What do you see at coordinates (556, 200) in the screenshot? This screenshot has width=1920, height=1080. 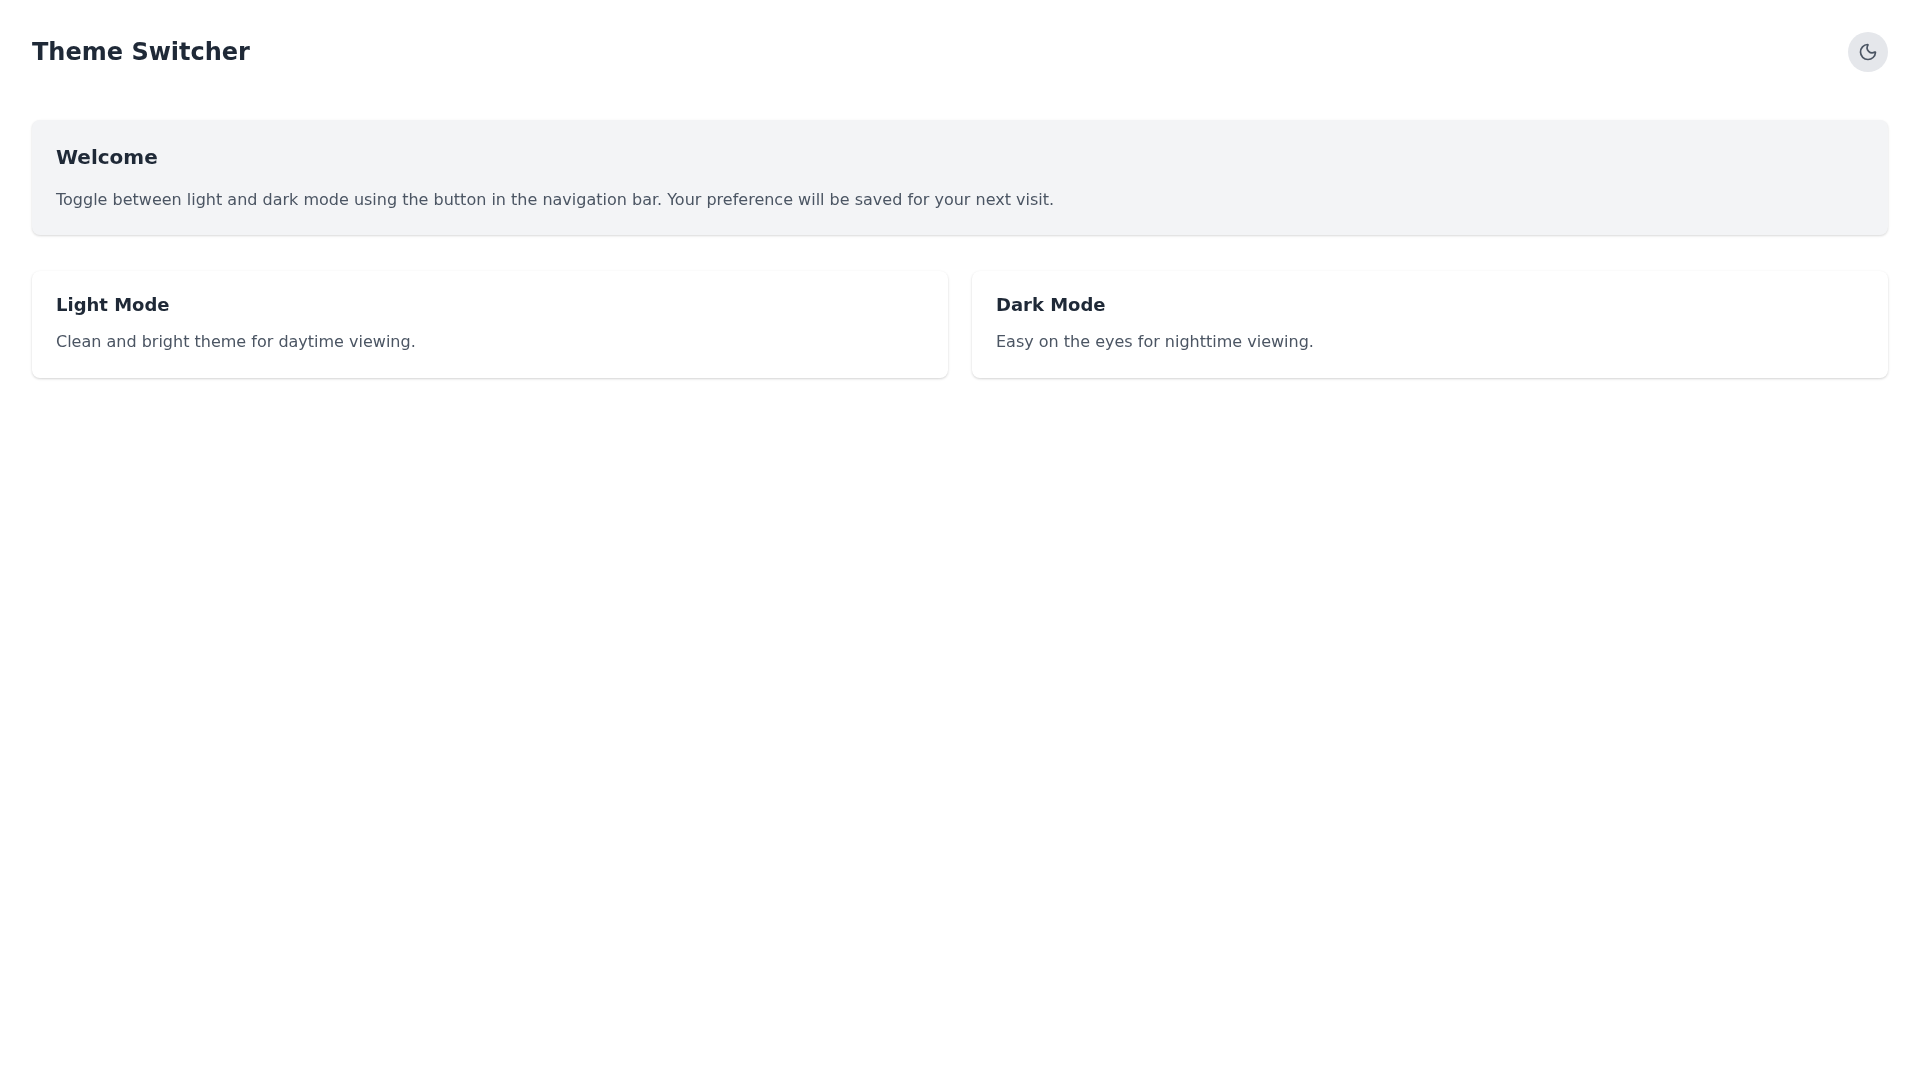 I see `welcome-text: Toggle between light and dark mode using the button in the navigation bar. Your preference will be saved for your next visit.` at bounding box center [556, 200].